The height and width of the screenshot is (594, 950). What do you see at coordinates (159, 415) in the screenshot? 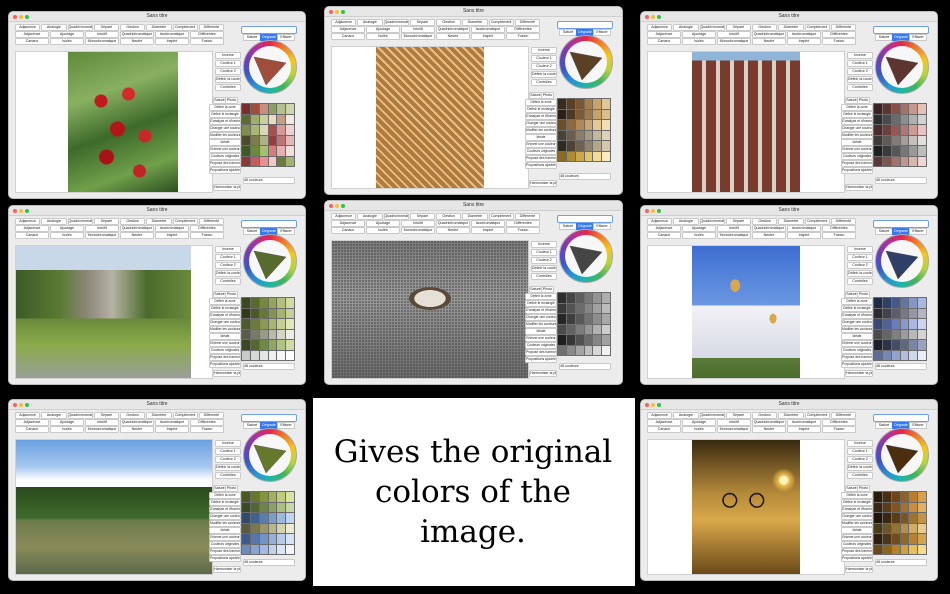
I see `mode-button: Diamètre` at bounding box center [159, 415].